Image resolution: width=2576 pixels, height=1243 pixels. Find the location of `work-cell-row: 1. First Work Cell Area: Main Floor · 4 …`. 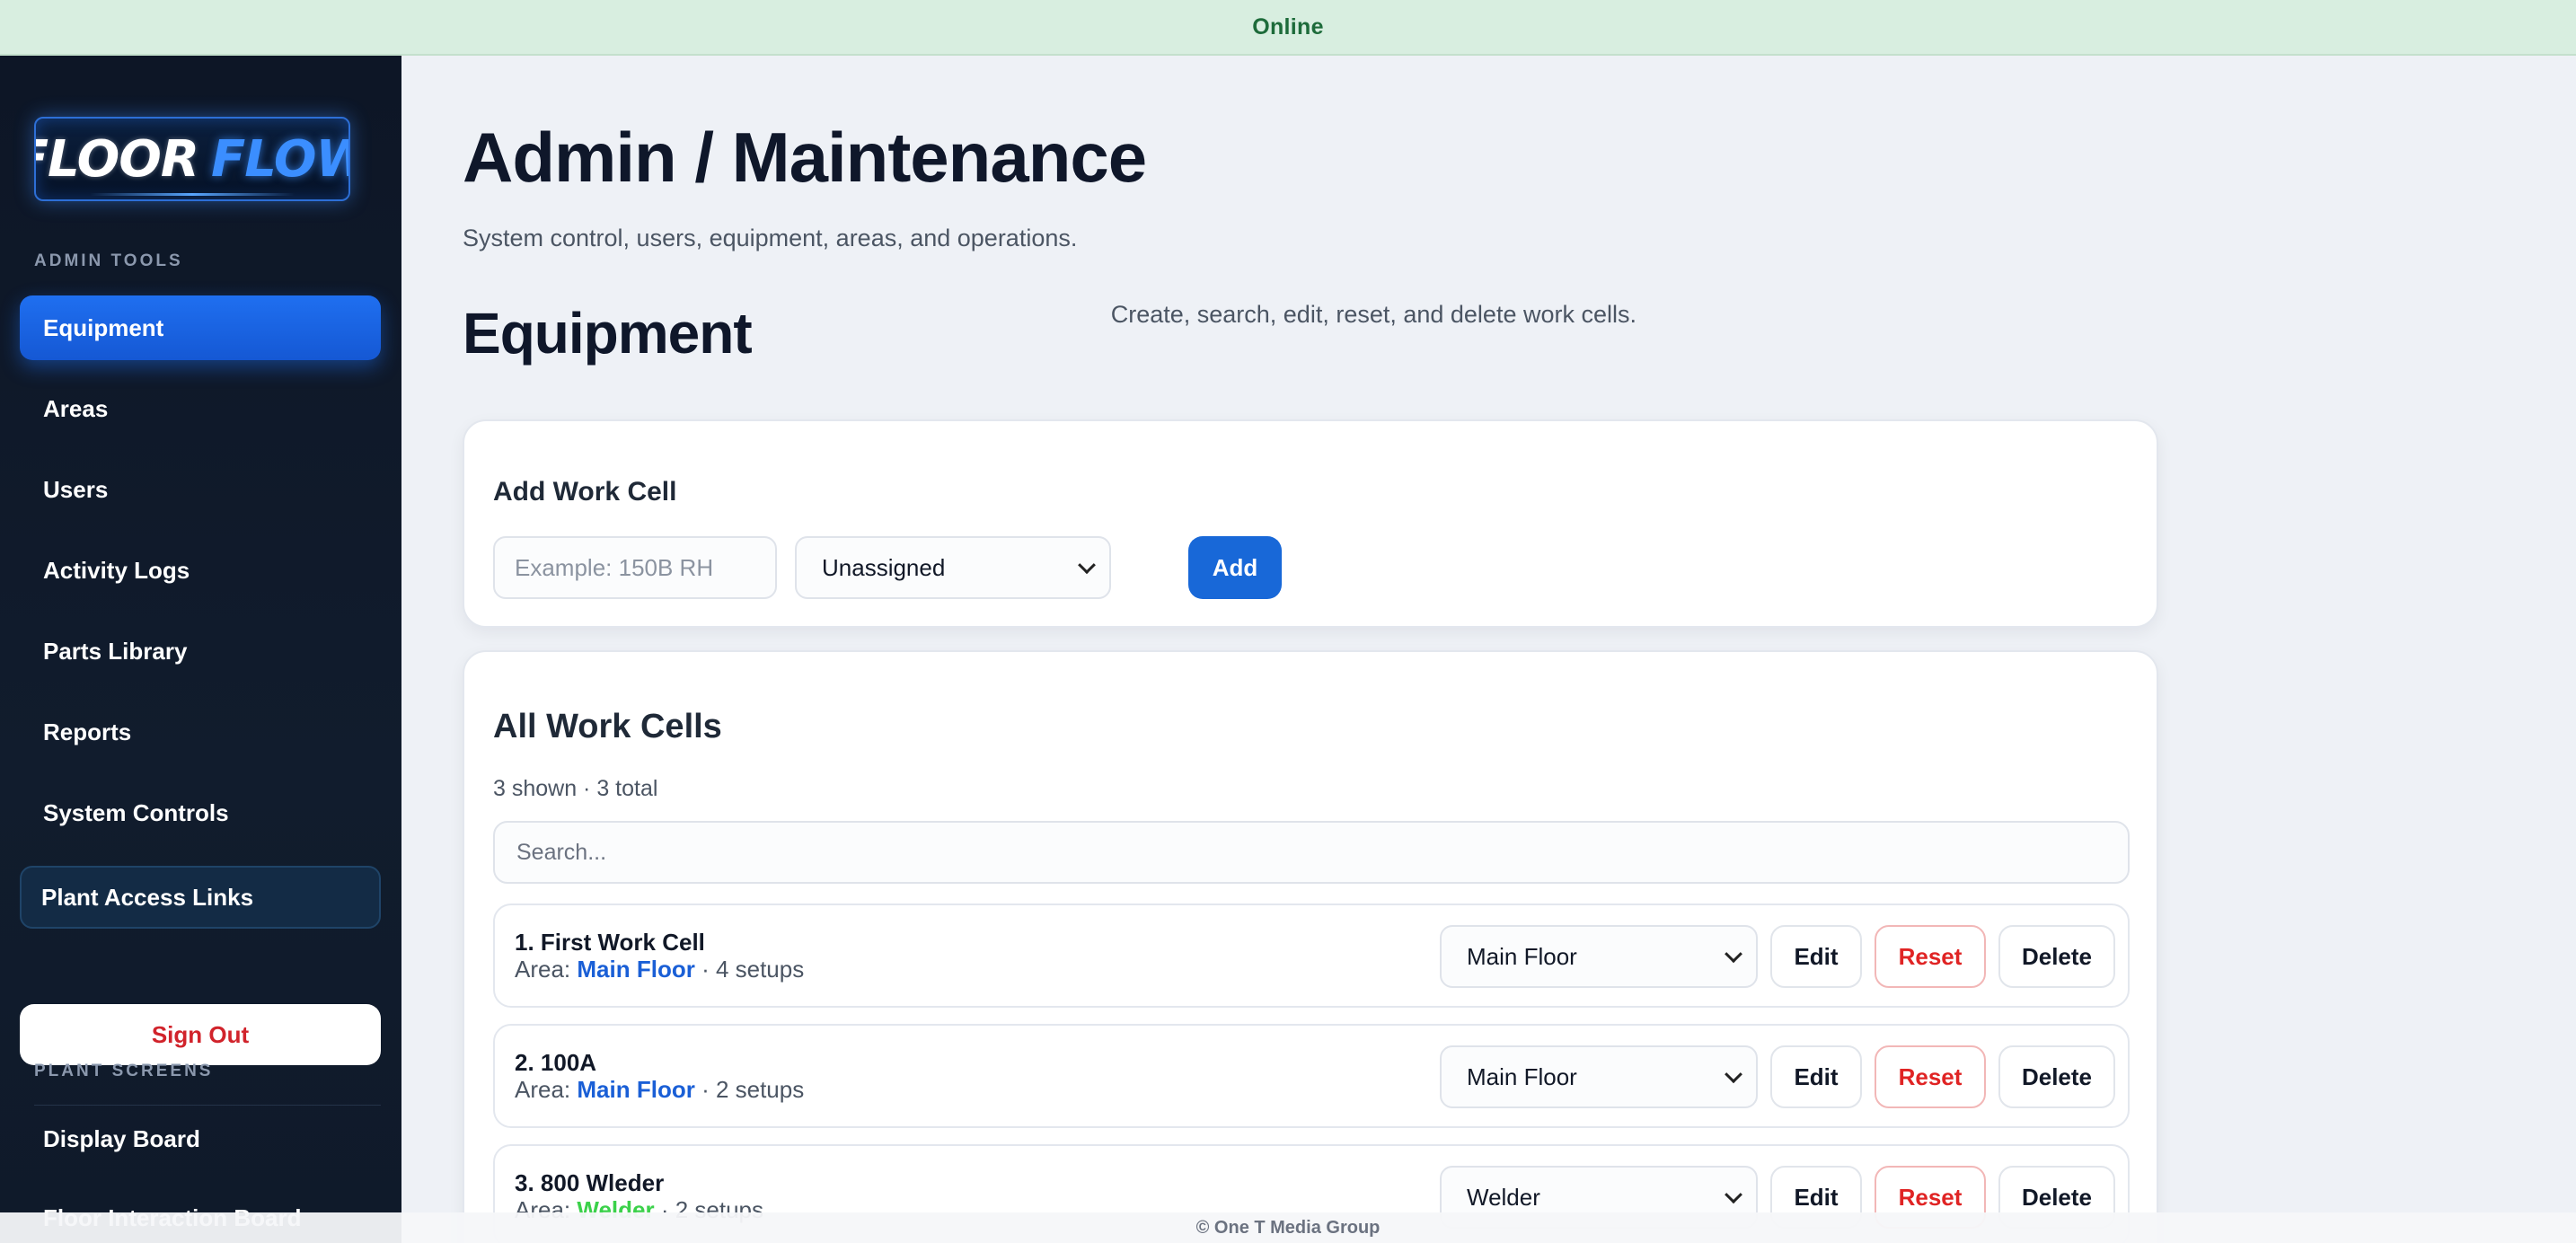

work-cell-row: 1. First Work Cell Area: Main Floor · 4 … is located at coordinates (1311, 956).